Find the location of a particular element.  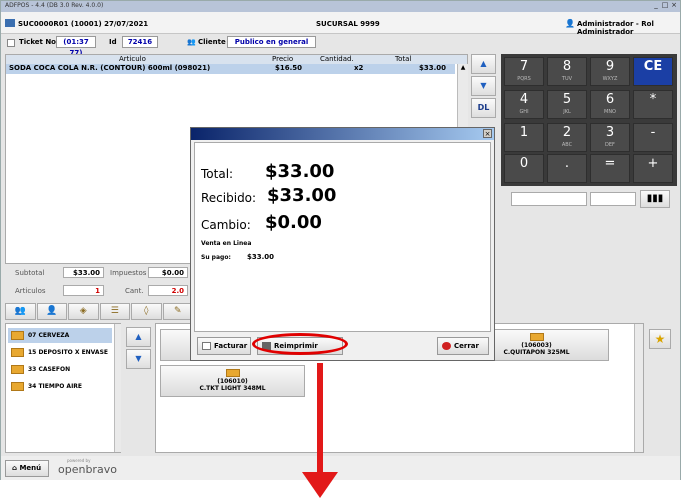

document-icon is located at coordinates (206, 346).